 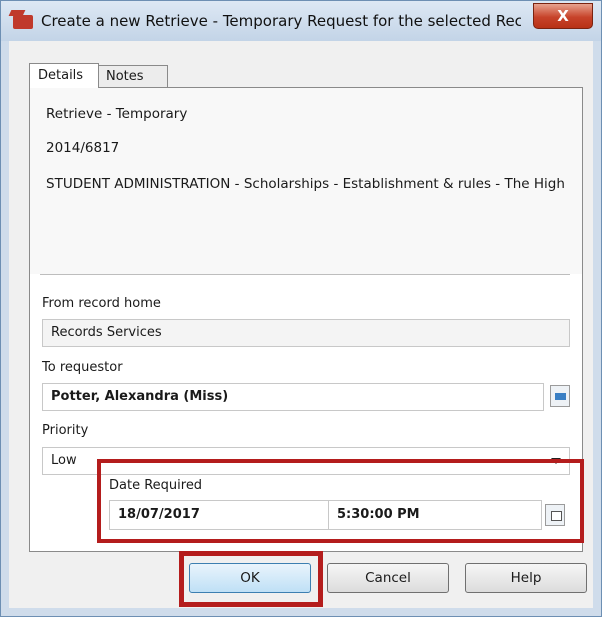 What do you see at coordinates (251, 579) in the screenshot?
I see `ok-button-highlight` at bounding box center [251, 579].